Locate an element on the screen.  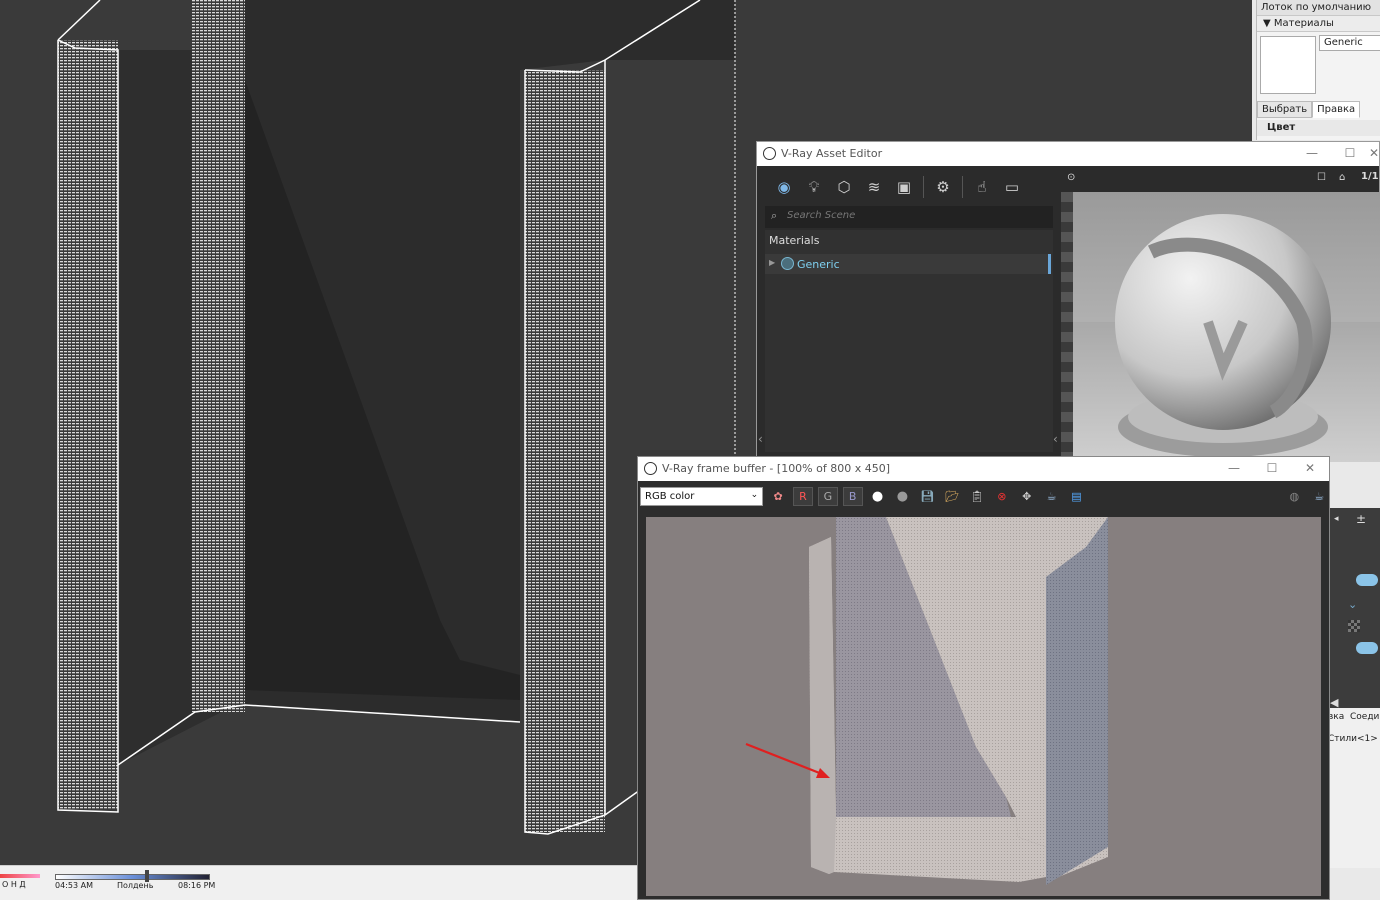
stop-render-icon: ◍ is located at coordinates (1294, 496).